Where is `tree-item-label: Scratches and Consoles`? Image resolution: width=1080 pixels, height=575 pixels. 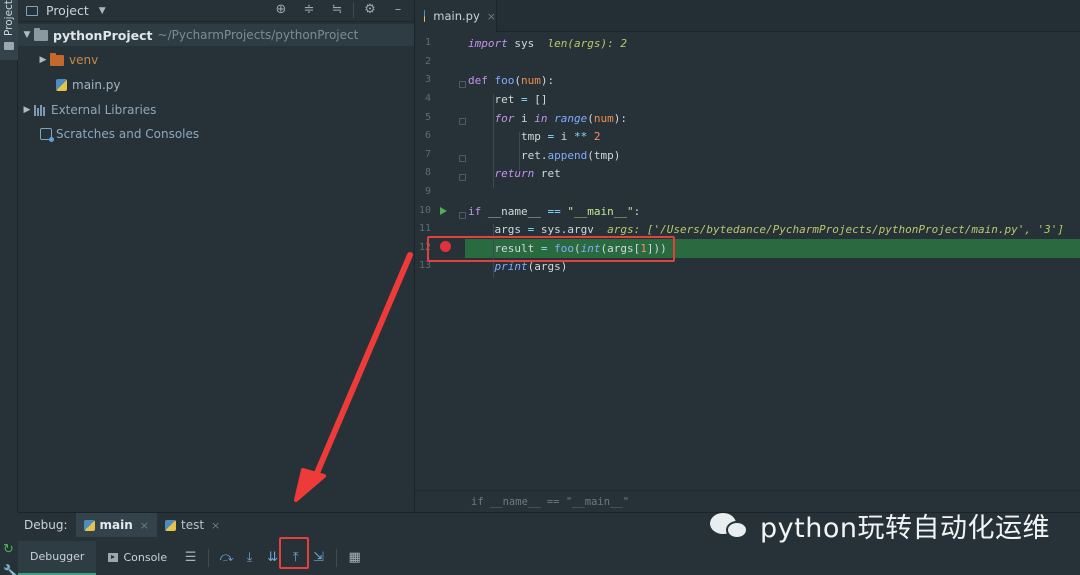 tree-item-label: Scratches and Consoles is located at coordinates (128, 134).